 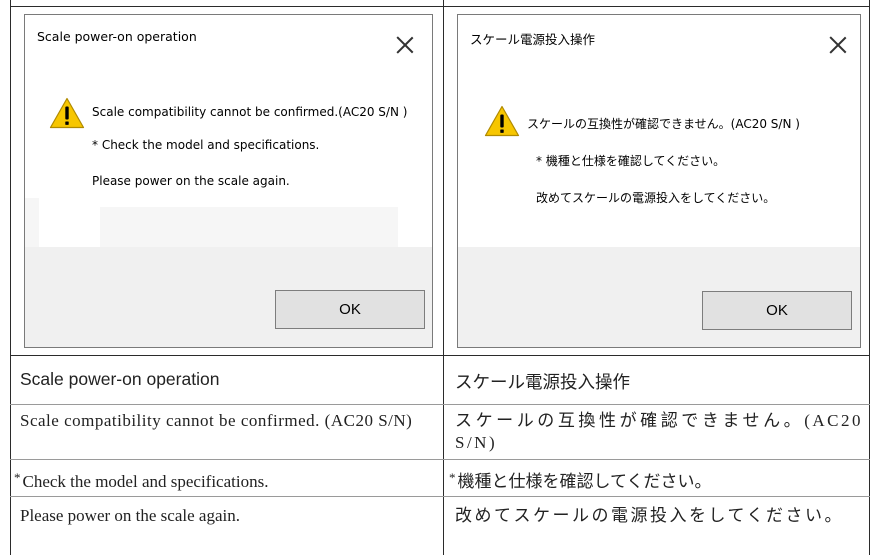 What do you see at coordinates (440, 6) in the screenshot?
I see `table-border-top` at bounding box center [440, 6].